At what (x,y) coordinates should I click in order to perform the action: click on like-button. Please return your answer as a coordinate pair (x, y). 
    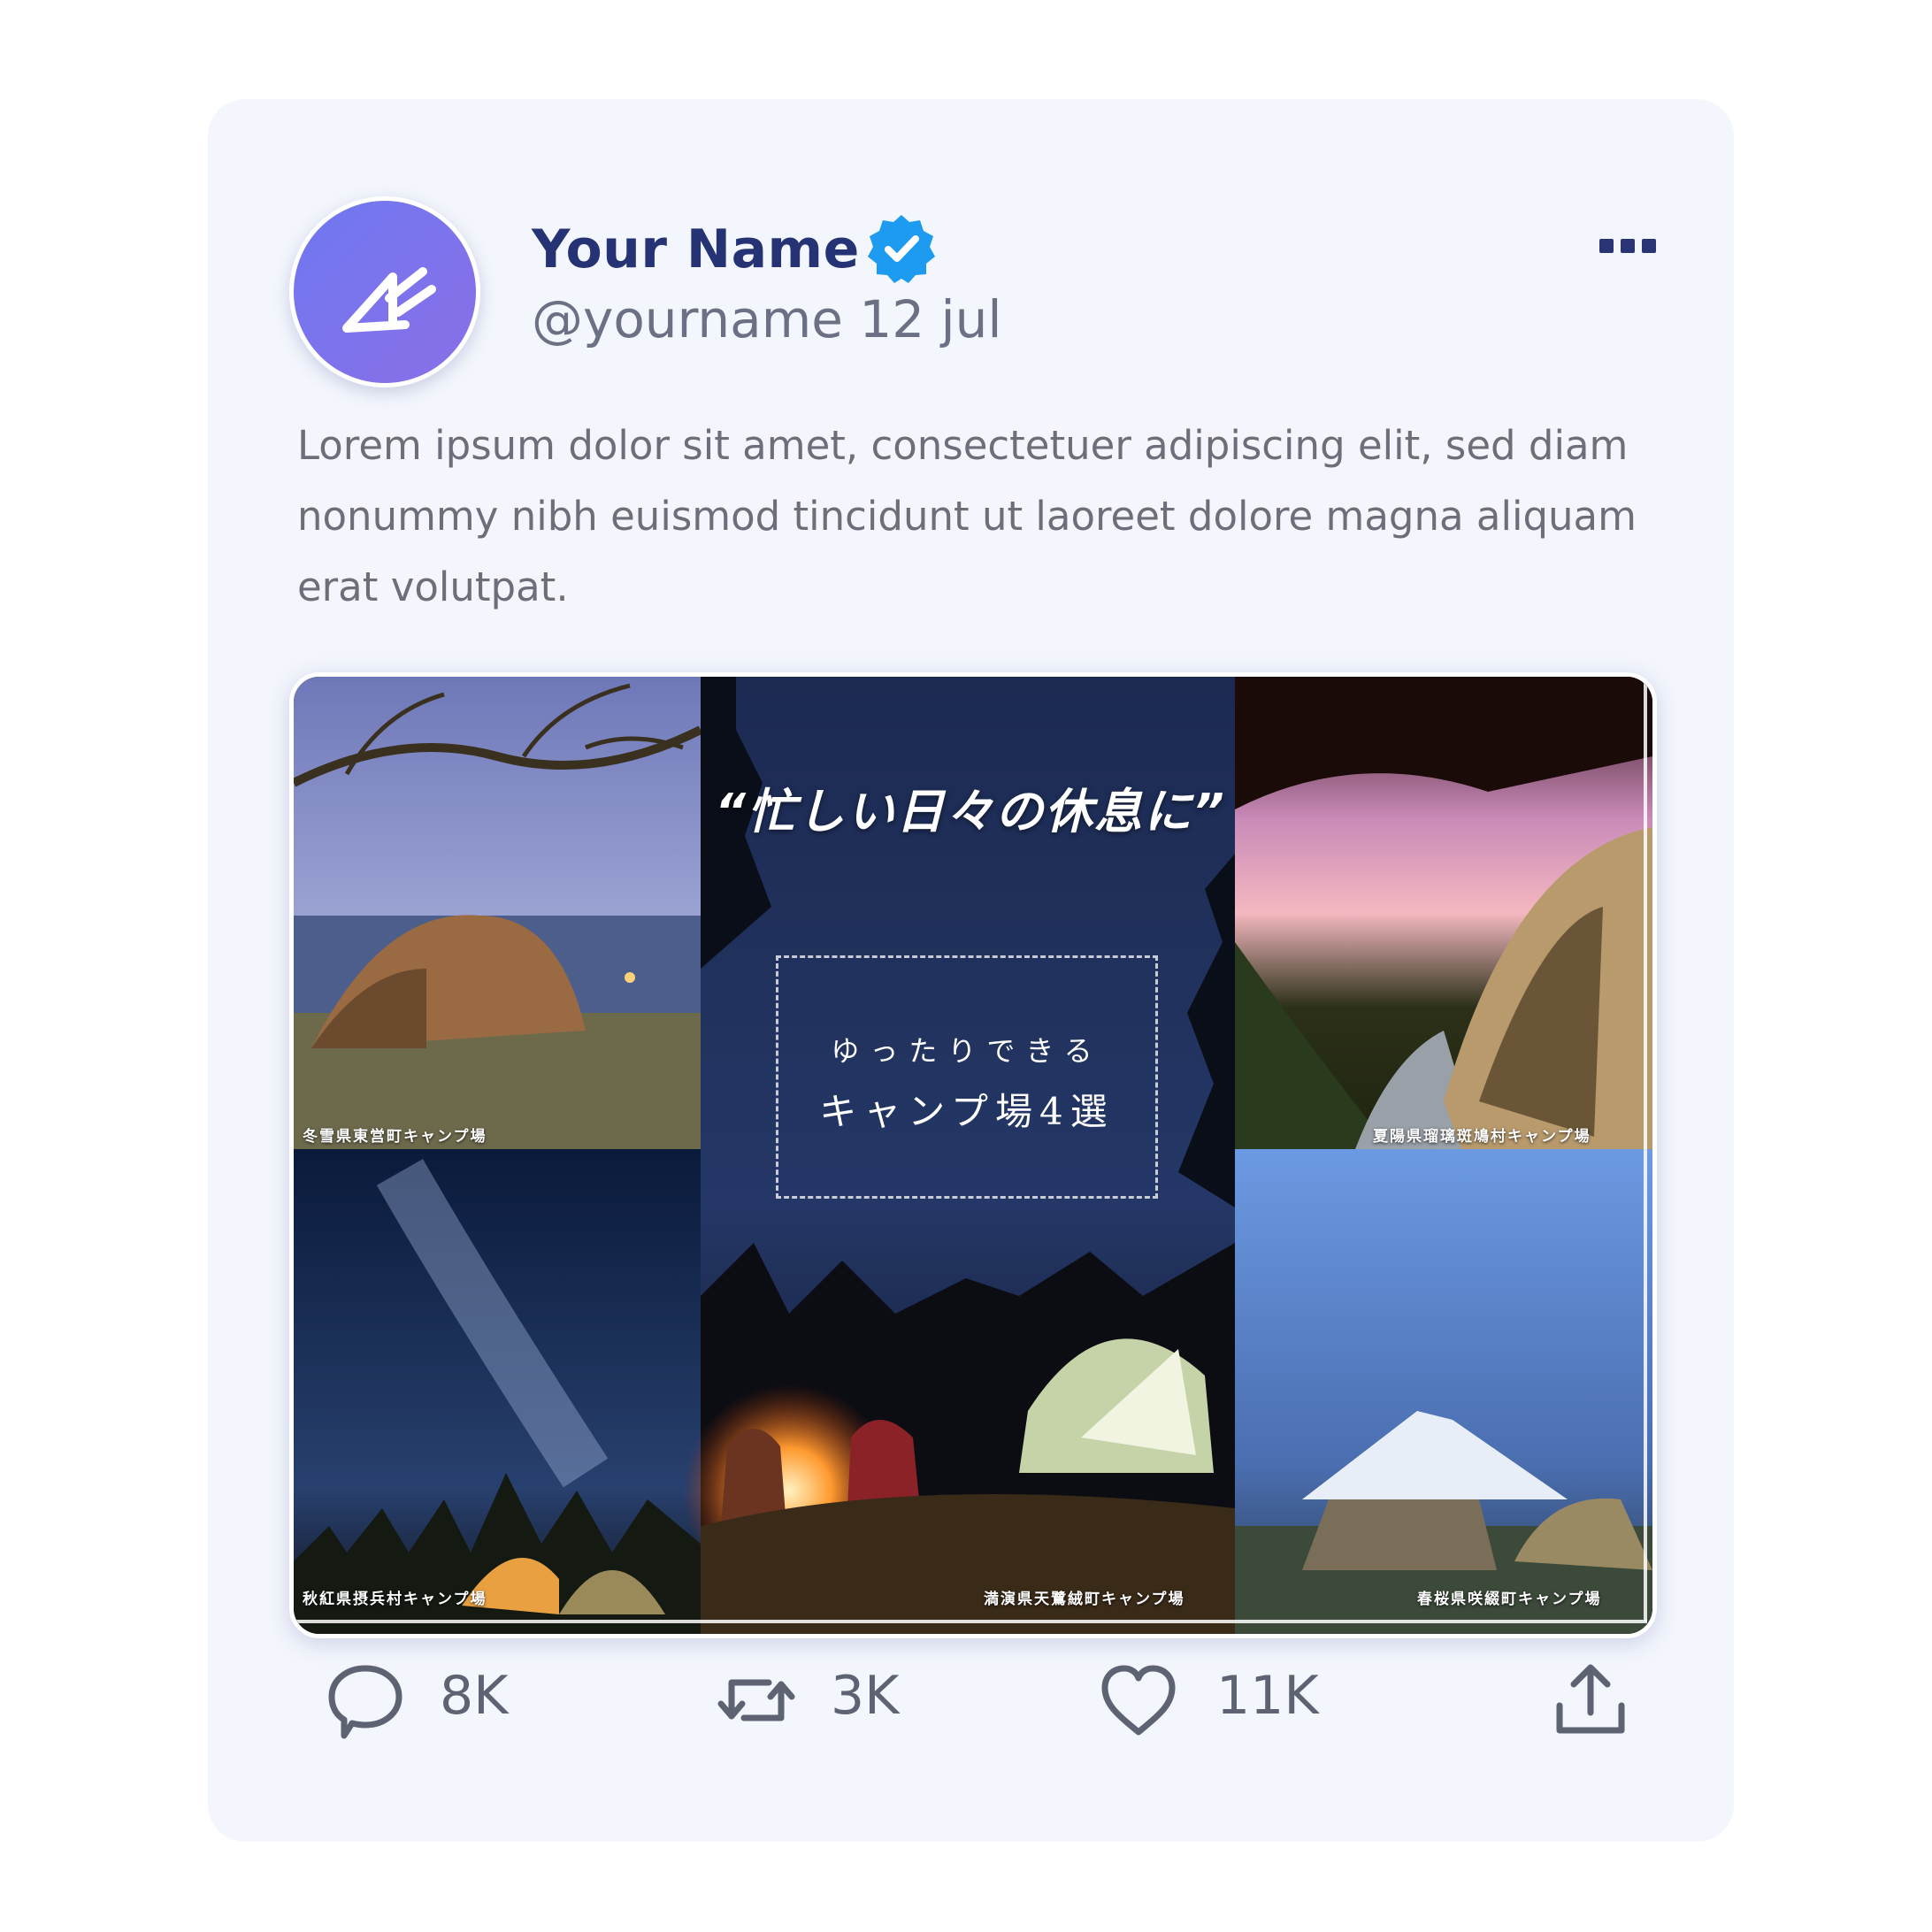
    Looking at the image, I should click on (1138, 1700).